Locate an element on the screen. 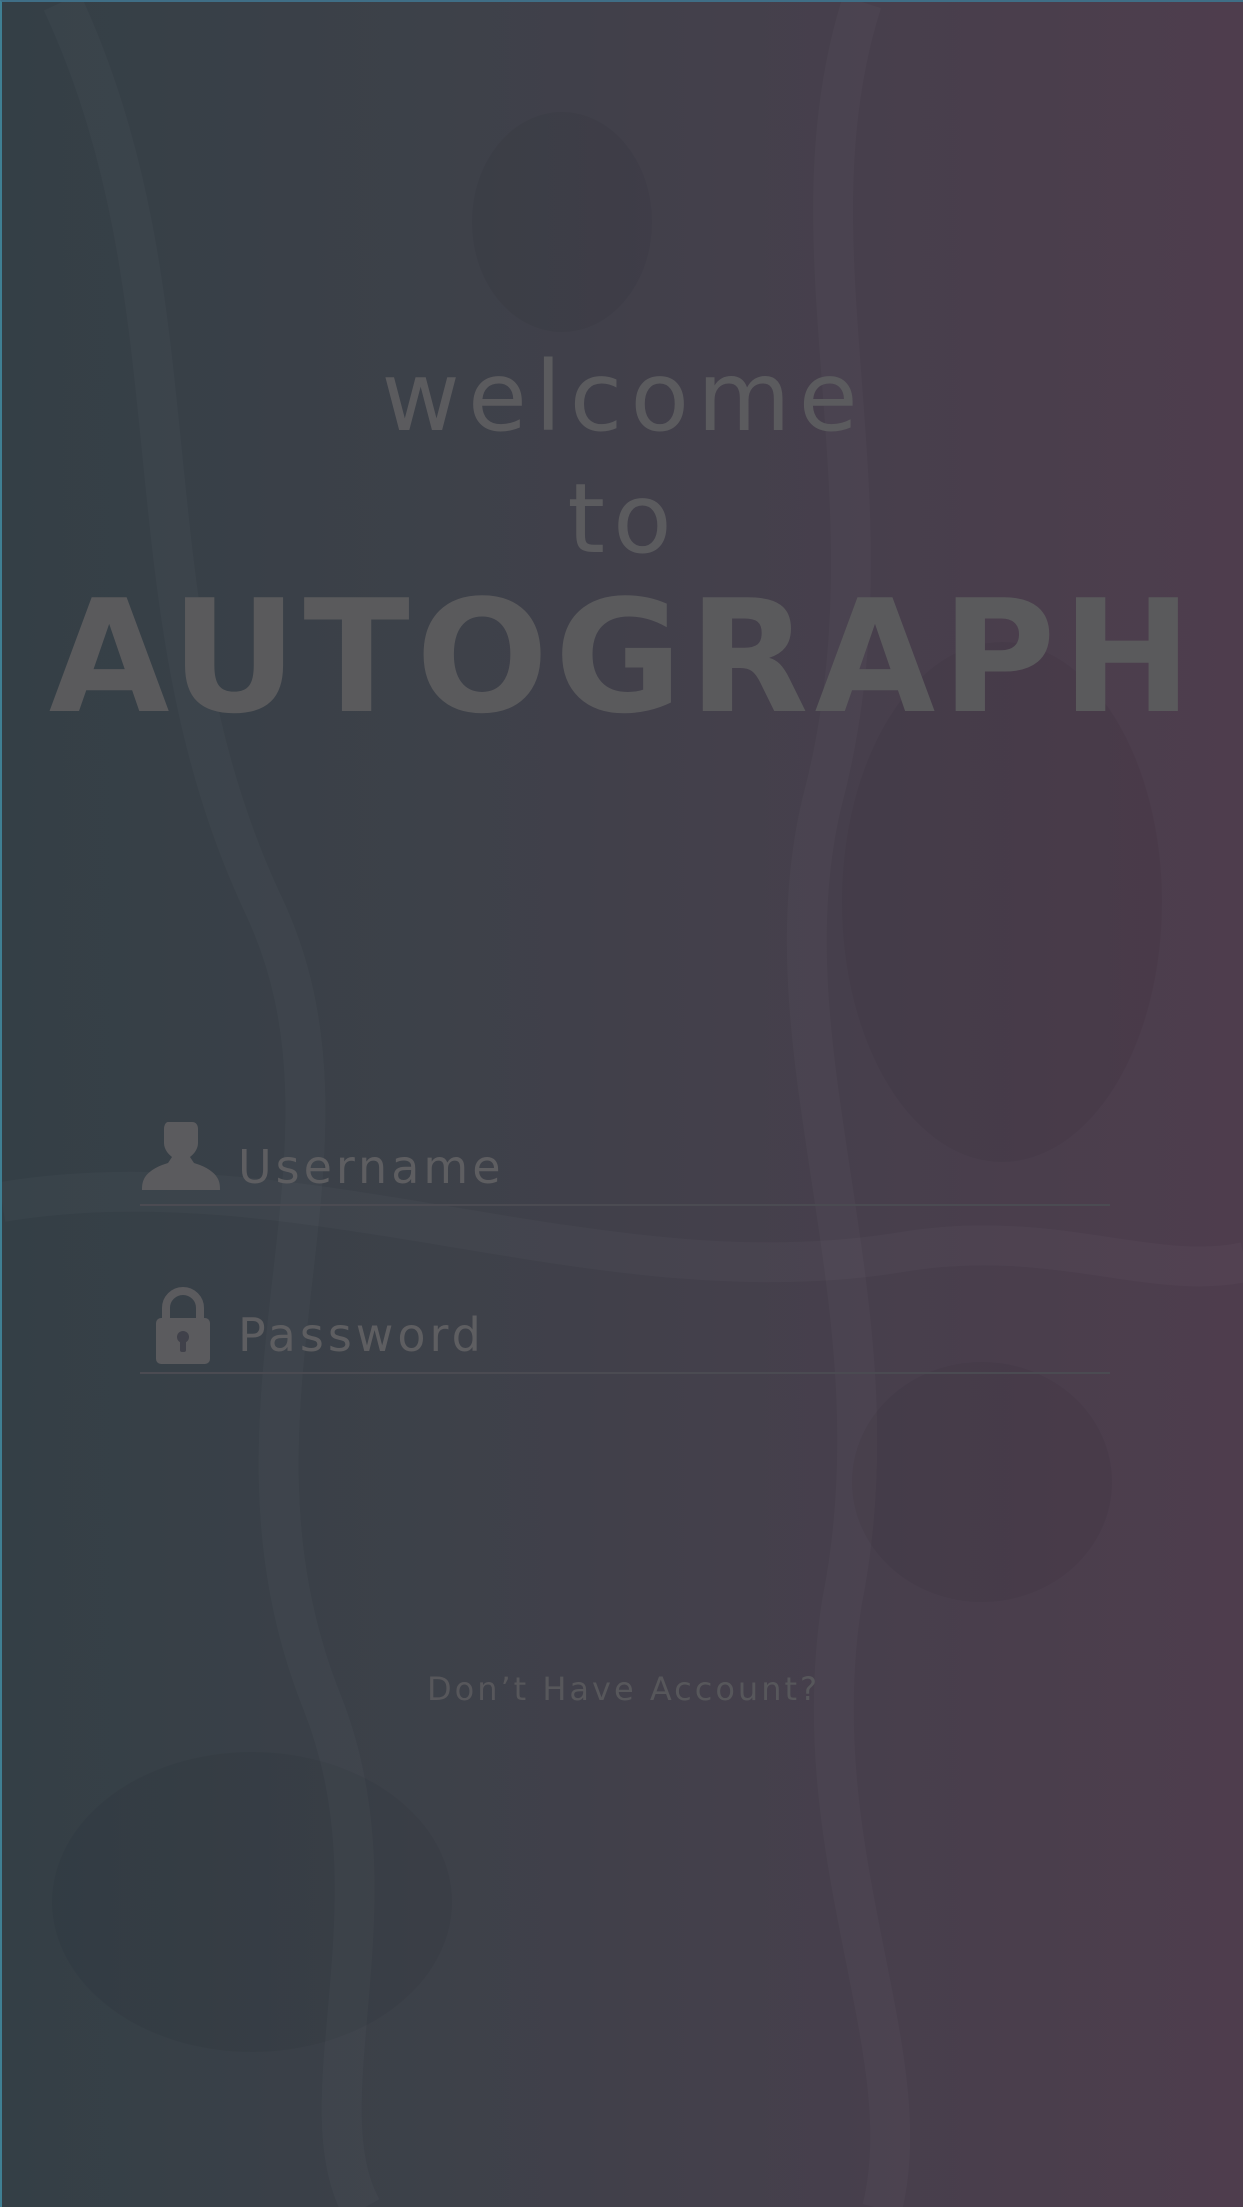 The image size is (1243, 2207). lock-icon is located at coordinates (183, 1325).